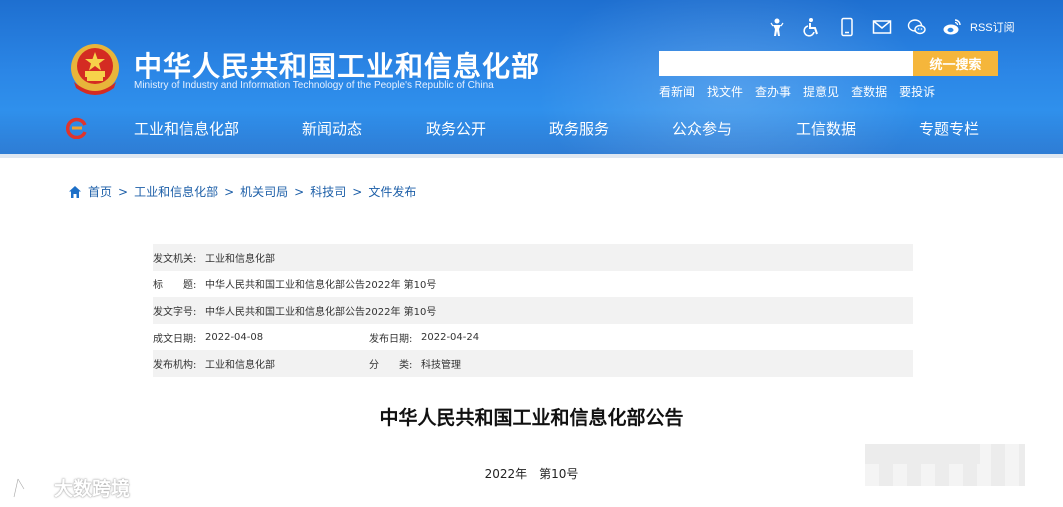 The image size is (1063, 507). I want to click on doc-no-value: 中华人民共和国工业和信息化部公告2022年 第10号, so click(321, 312).